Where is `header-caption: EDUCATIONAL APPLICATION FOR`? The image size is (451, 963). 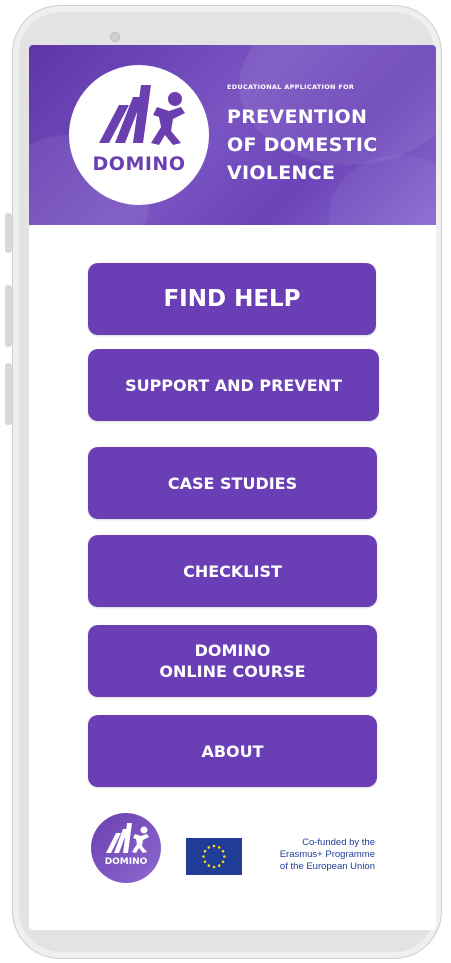 header-caption: EDUCATIONAL APPLICATION FOR is located at coordinates (291, 87).